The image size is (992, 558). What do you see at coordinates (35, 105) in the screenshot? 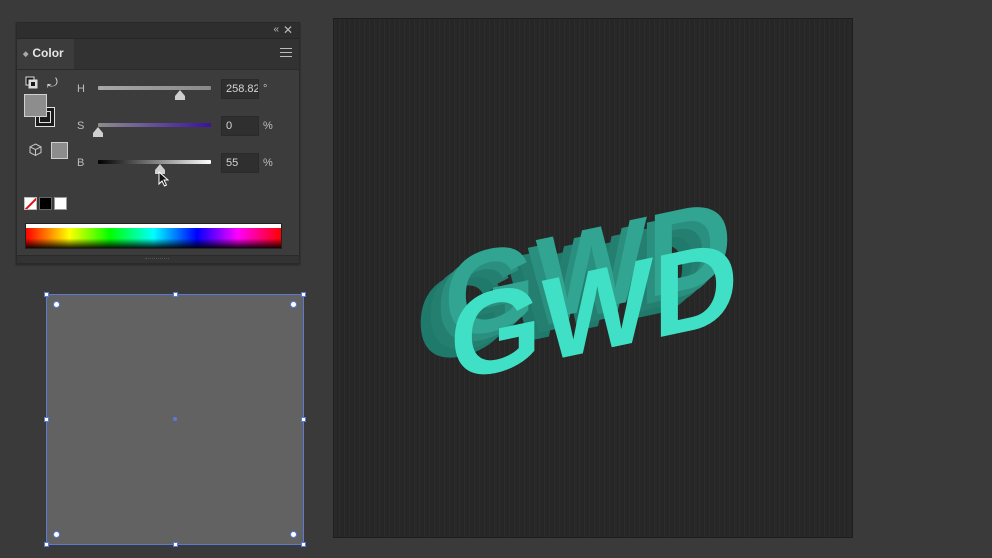
I see `fill-swatch` at bounding box center [35, 105].